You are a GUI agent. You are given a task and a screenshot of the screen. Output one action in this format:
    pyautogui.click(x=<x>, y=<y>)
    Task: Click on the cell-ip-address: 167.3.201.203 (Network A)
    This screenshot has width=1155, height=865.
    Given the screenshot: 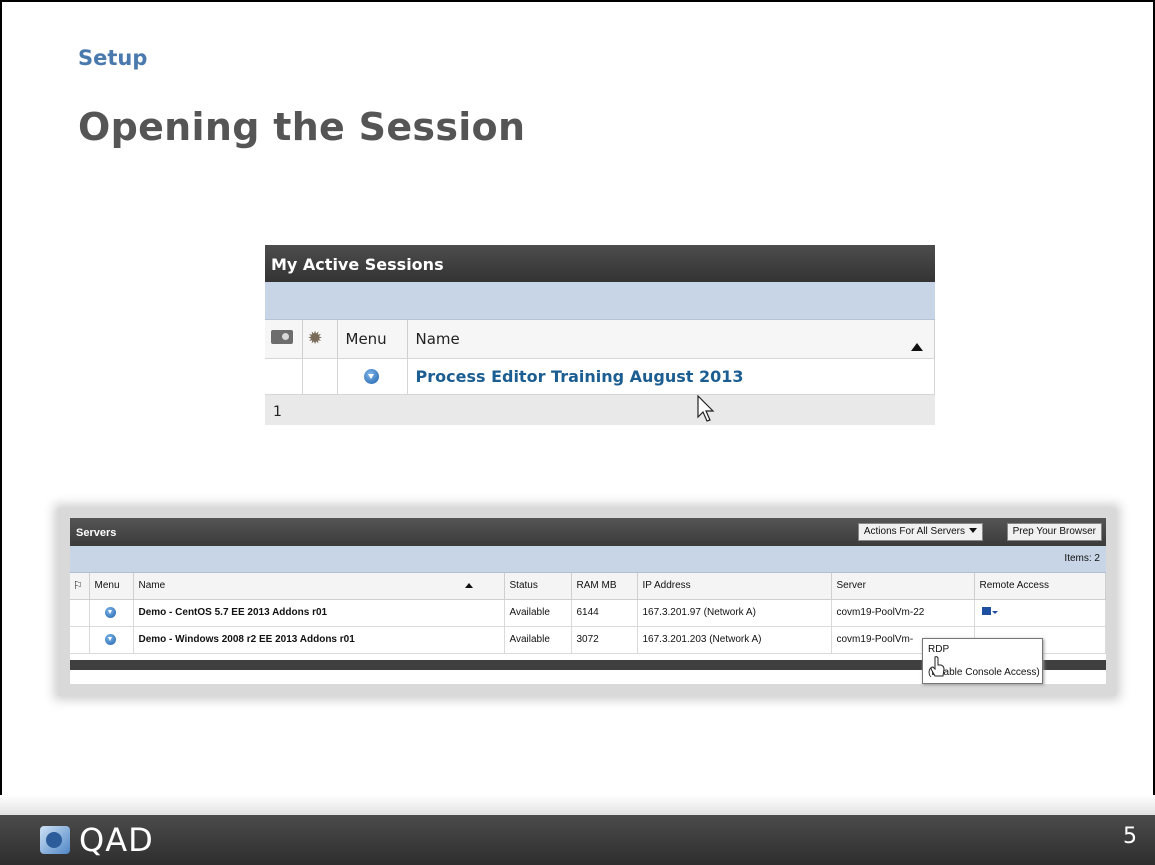 What is the action you would take?
    pyautogui.click(x=734, y=640)
    